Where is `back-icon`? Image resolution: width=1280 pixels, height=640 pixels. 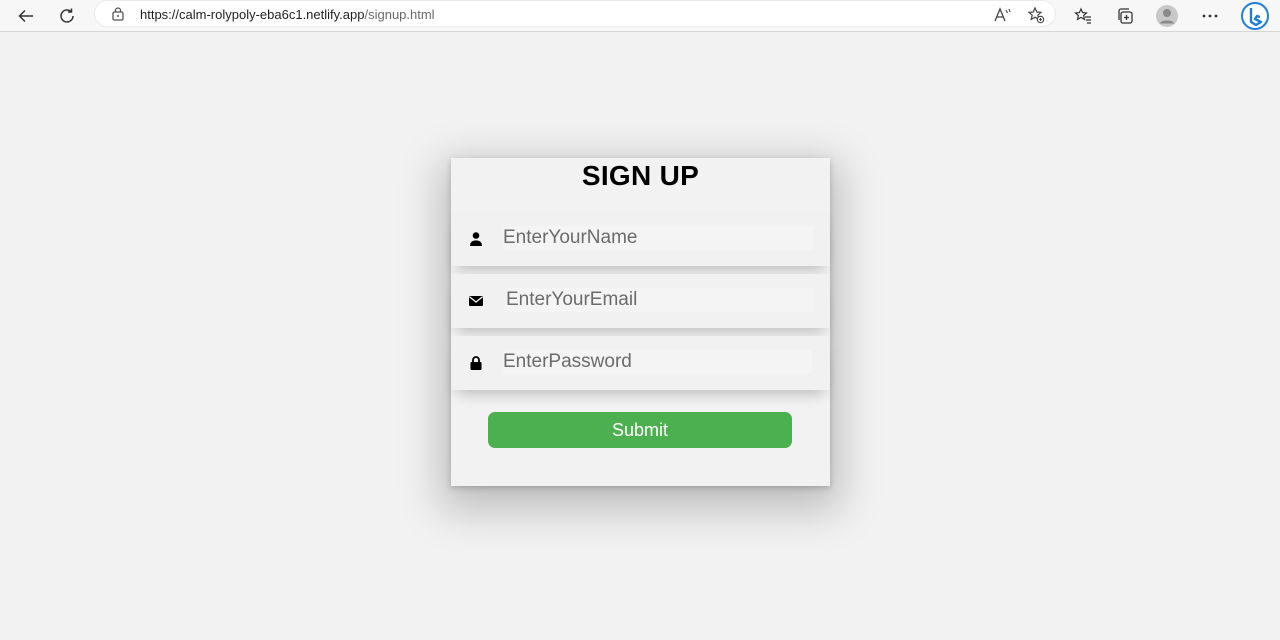
back-icon is located at coordinates (25, 16).